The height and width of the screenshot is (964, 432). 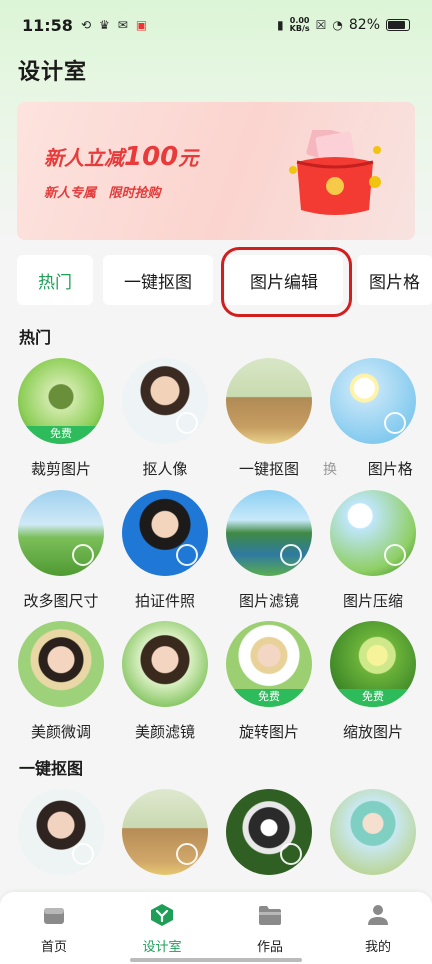 I want to click on profile-icon, so click(x=378, y=915).